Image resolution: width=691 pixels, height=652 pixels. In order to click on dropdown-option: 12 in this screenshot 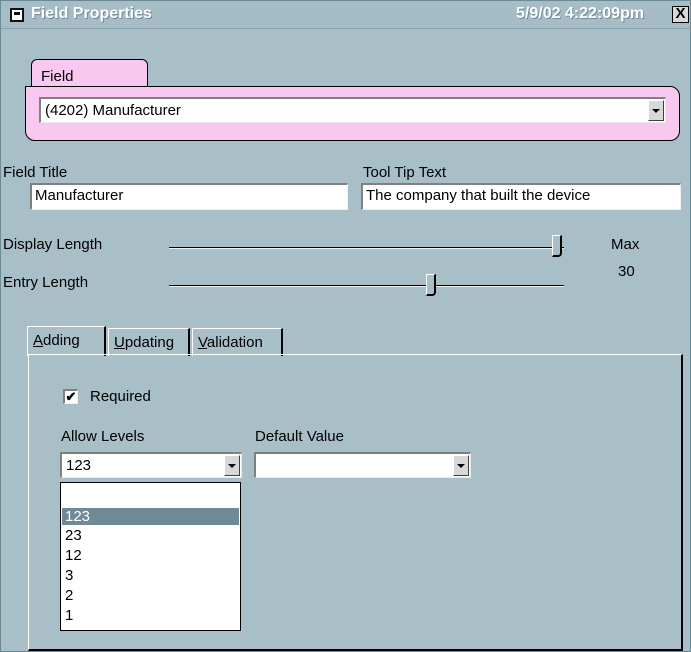, I will do `click(150, 555)`.